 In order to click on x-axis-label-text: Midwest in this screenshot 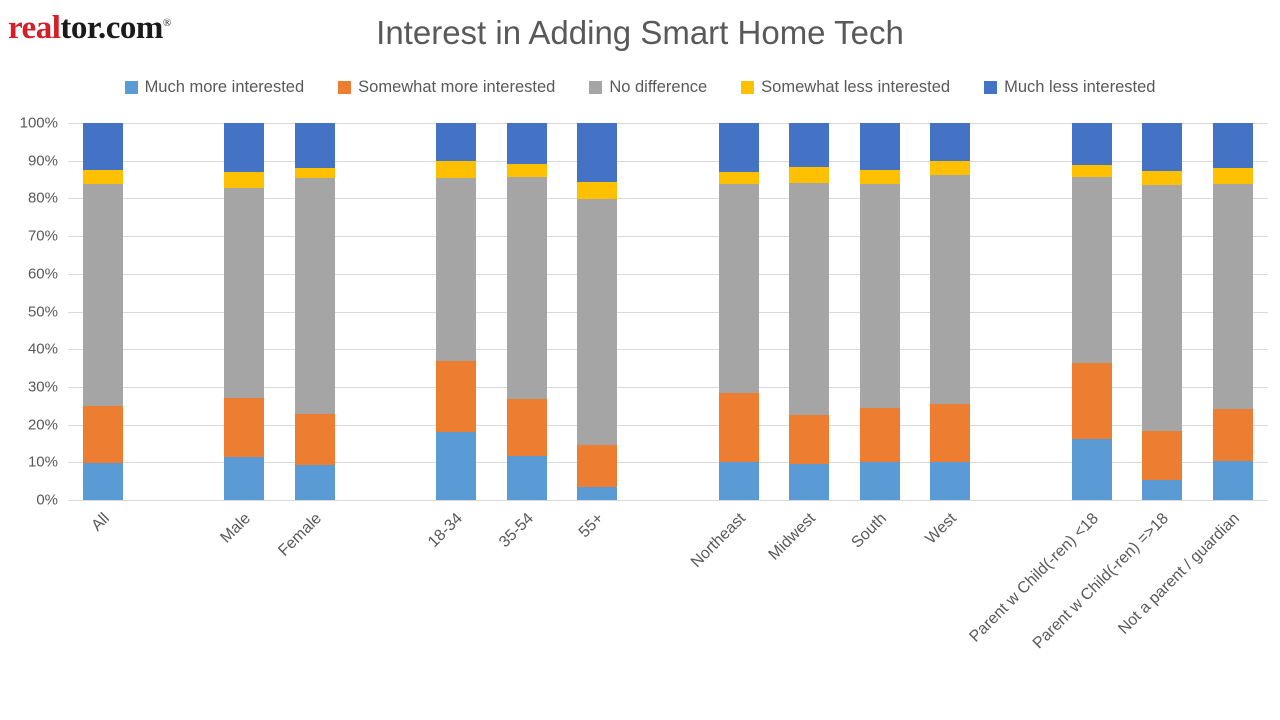, I will do `click(792, 537)`.